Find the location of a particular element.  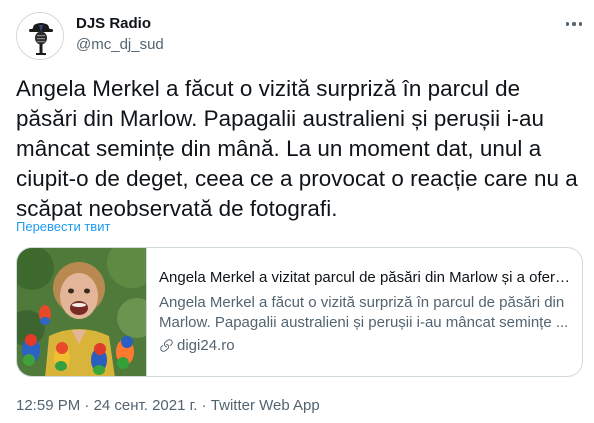

tweet-source: Twitter Web App is located at coordinates (265, 405).